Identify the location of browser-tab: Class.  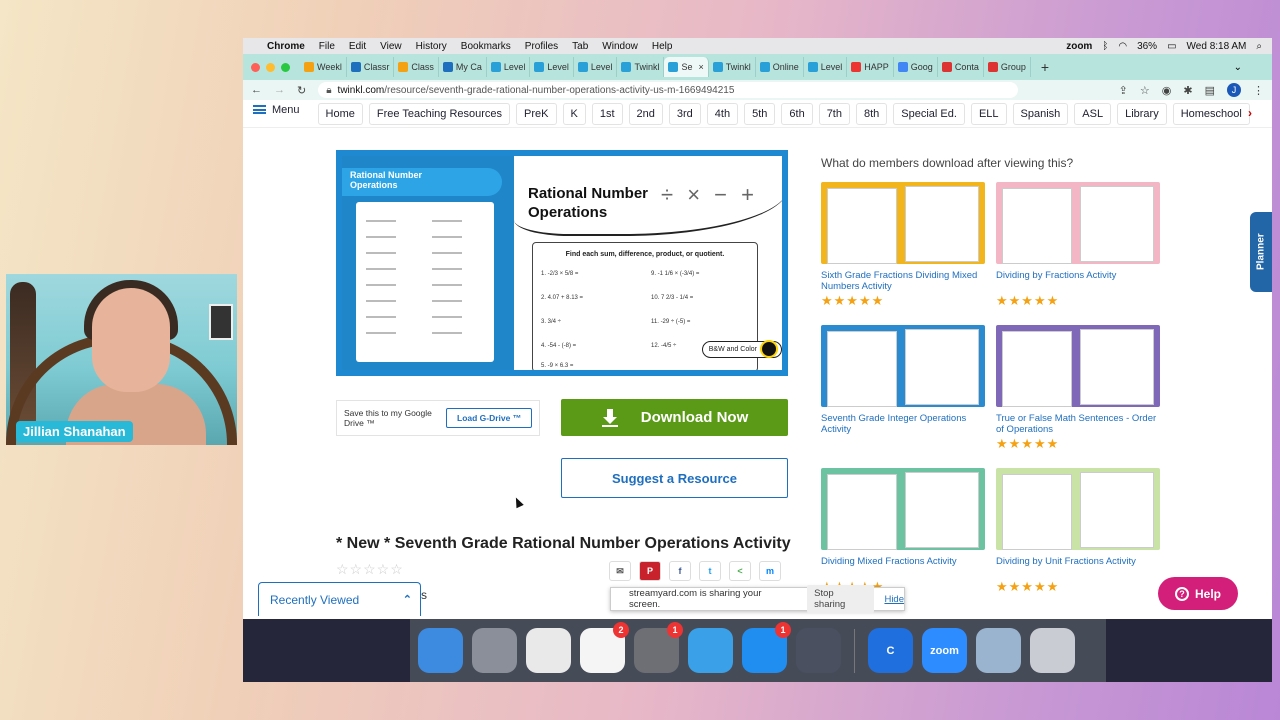
(416, 67).